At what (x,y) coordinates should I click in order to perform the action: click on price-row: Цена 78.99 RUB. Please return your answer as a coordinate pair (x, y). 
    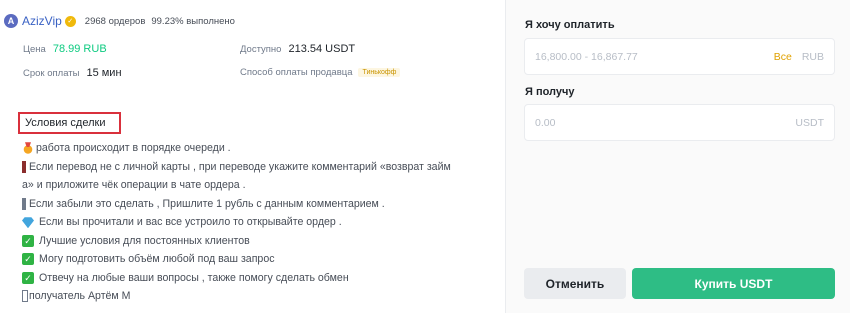
    Looking at the image, I should click on (65, 49).